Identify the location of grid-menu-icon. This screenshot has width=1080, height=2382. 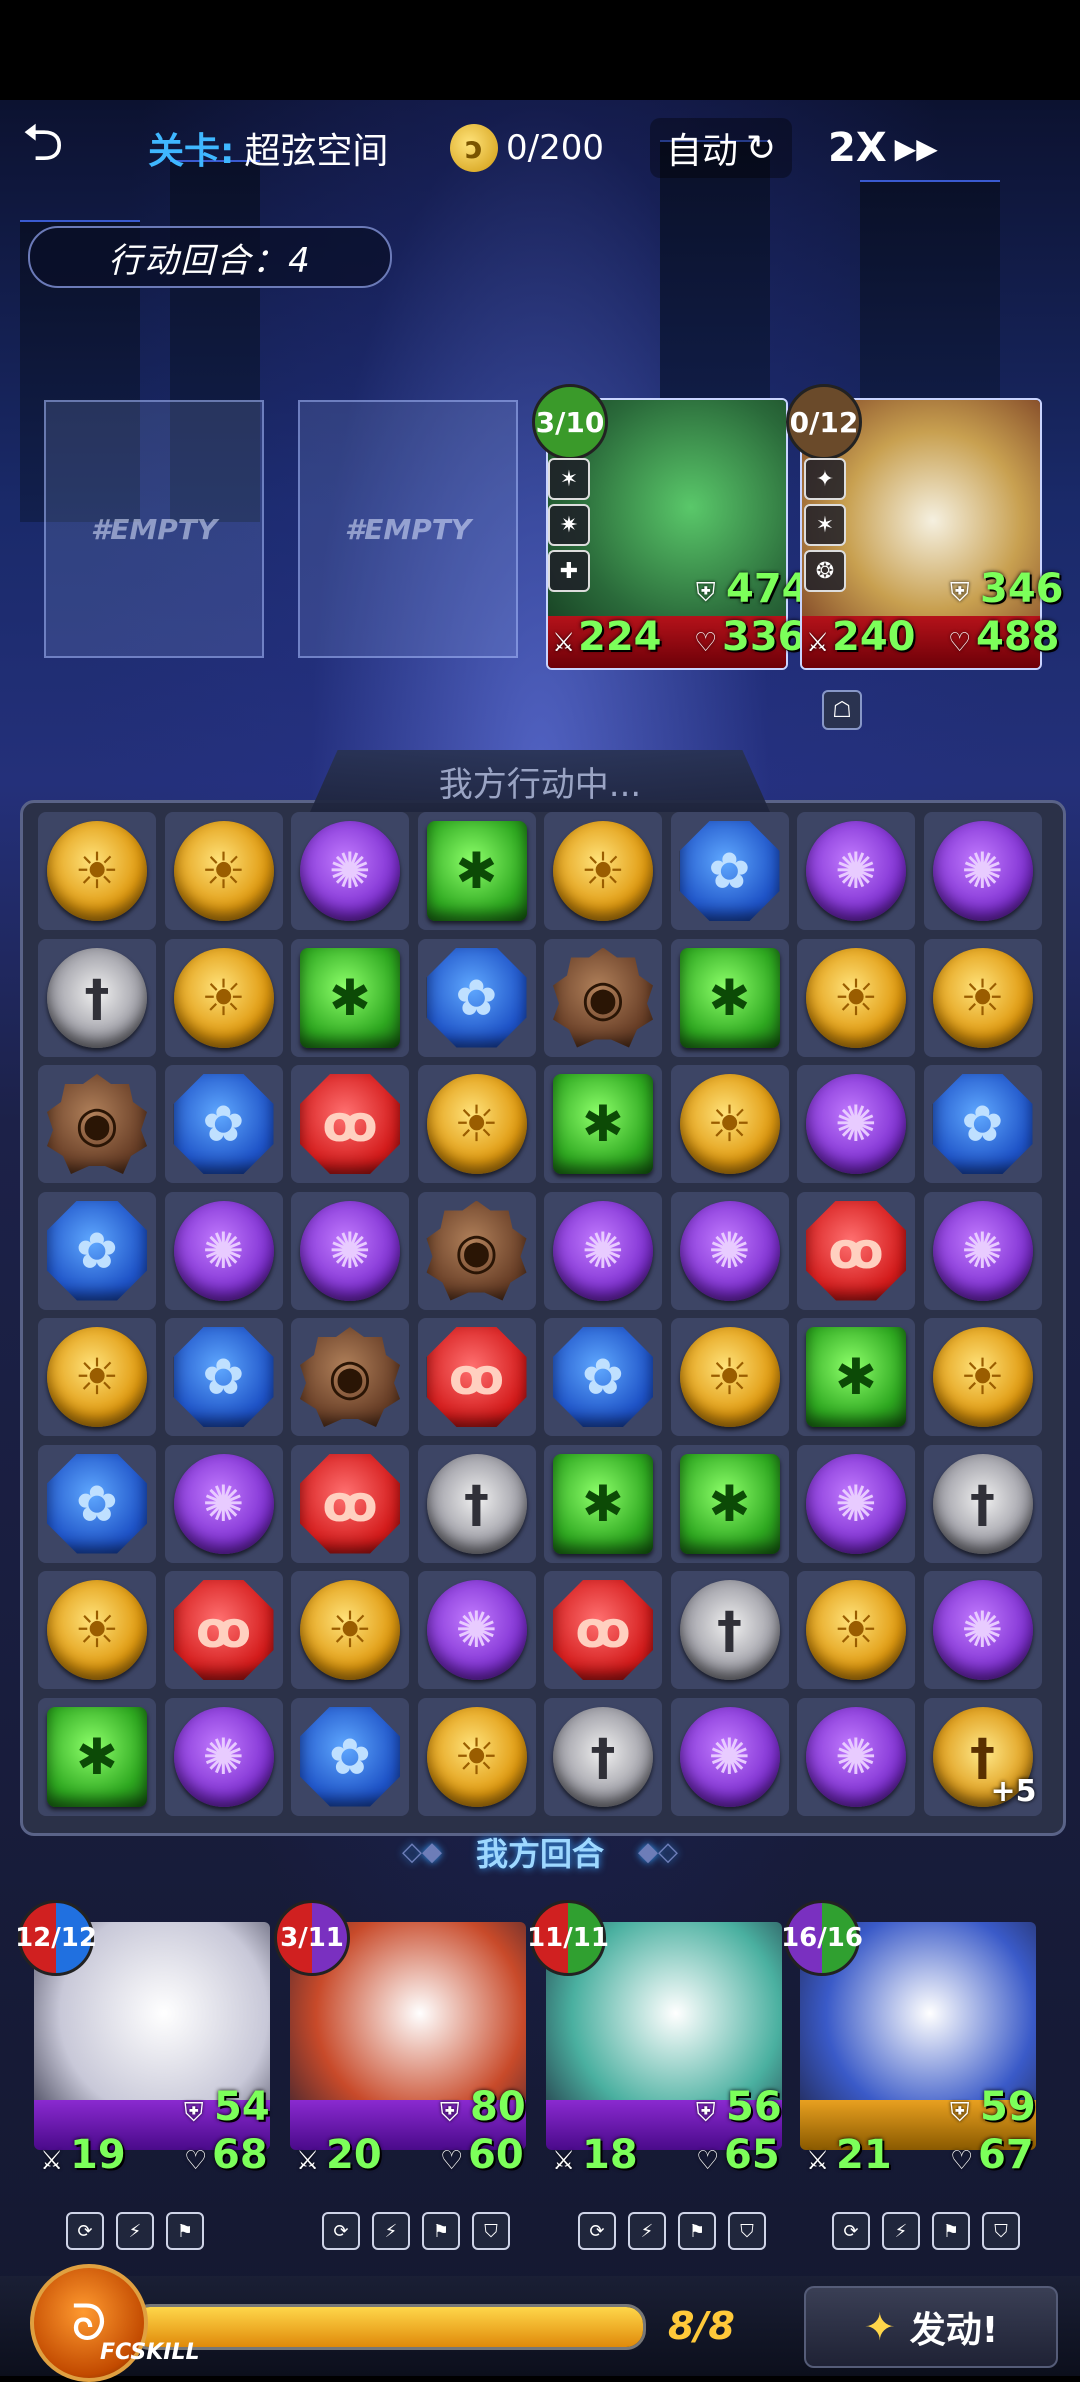
(1021, 144).